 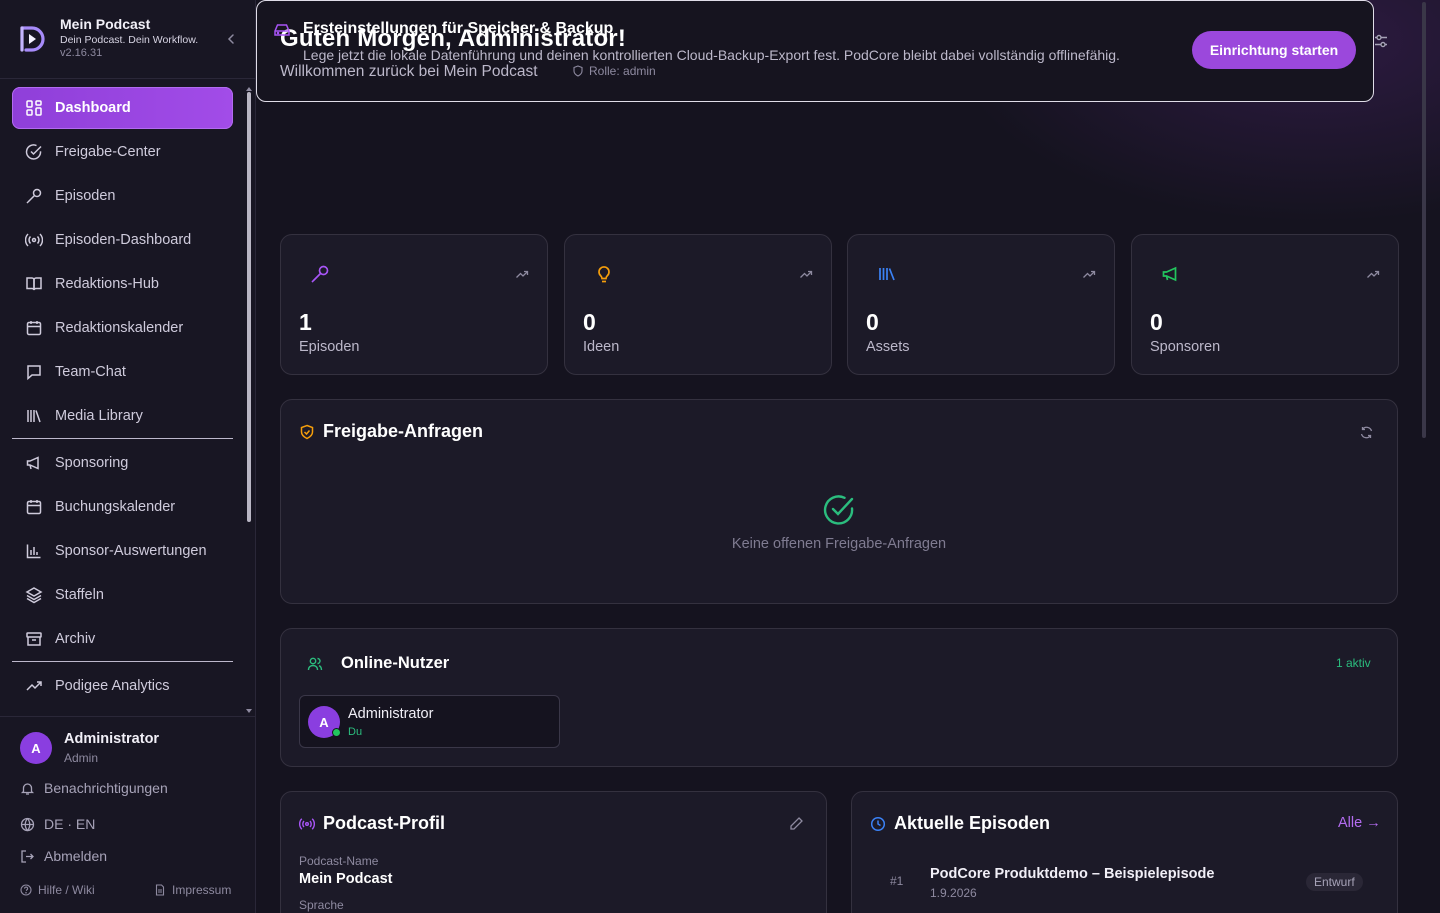 I want to click on logout-icon, so click(x=27, y=856).